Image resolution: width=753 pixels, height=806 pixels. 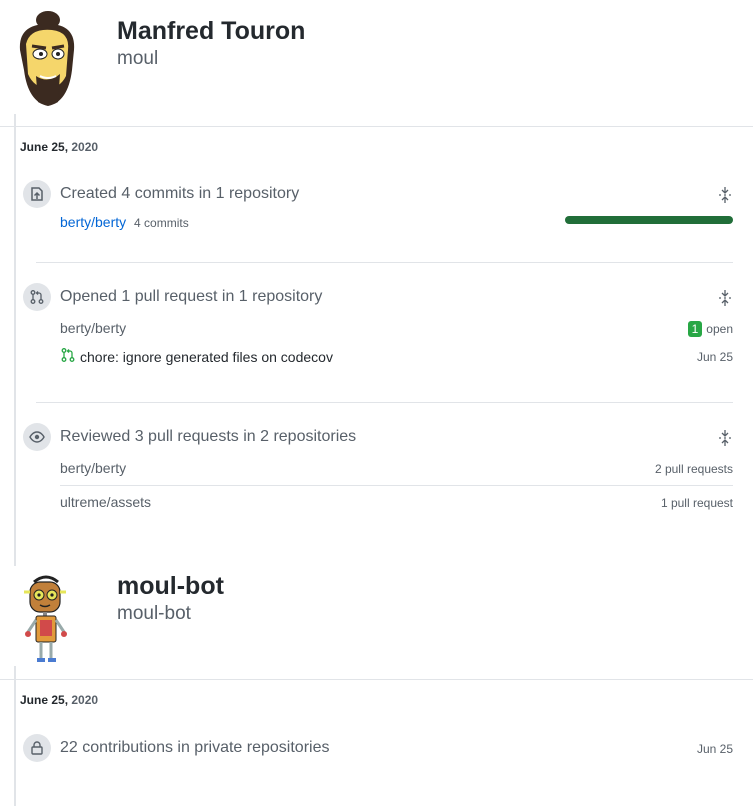 What do you see at coordinates (68, 356) in the screenshot?
I see `open-pull-request-icon` at bounding box center [68, 356].